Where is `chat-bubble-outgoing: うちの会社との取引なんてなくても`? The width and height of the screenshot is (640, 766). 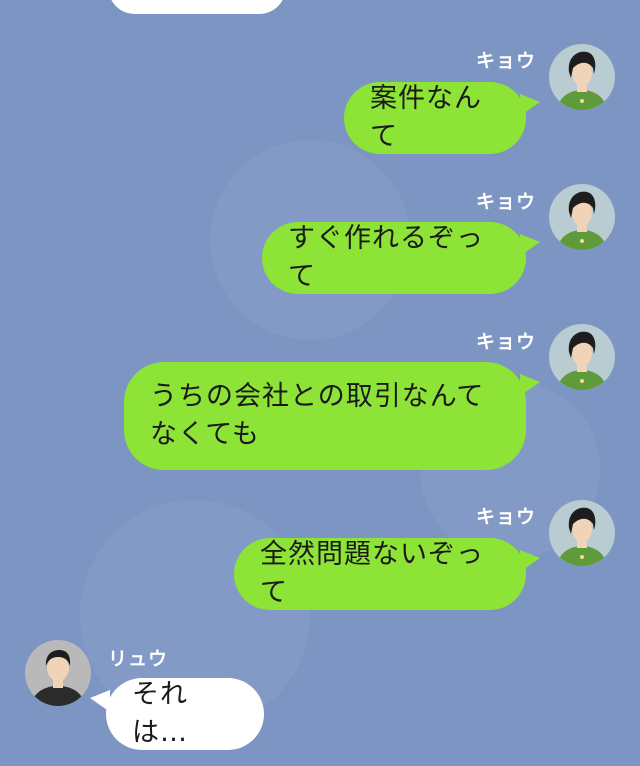
chat-bubble-outgoing: うちの会社との取引なんてなくても is located at coordinates (325, 416).